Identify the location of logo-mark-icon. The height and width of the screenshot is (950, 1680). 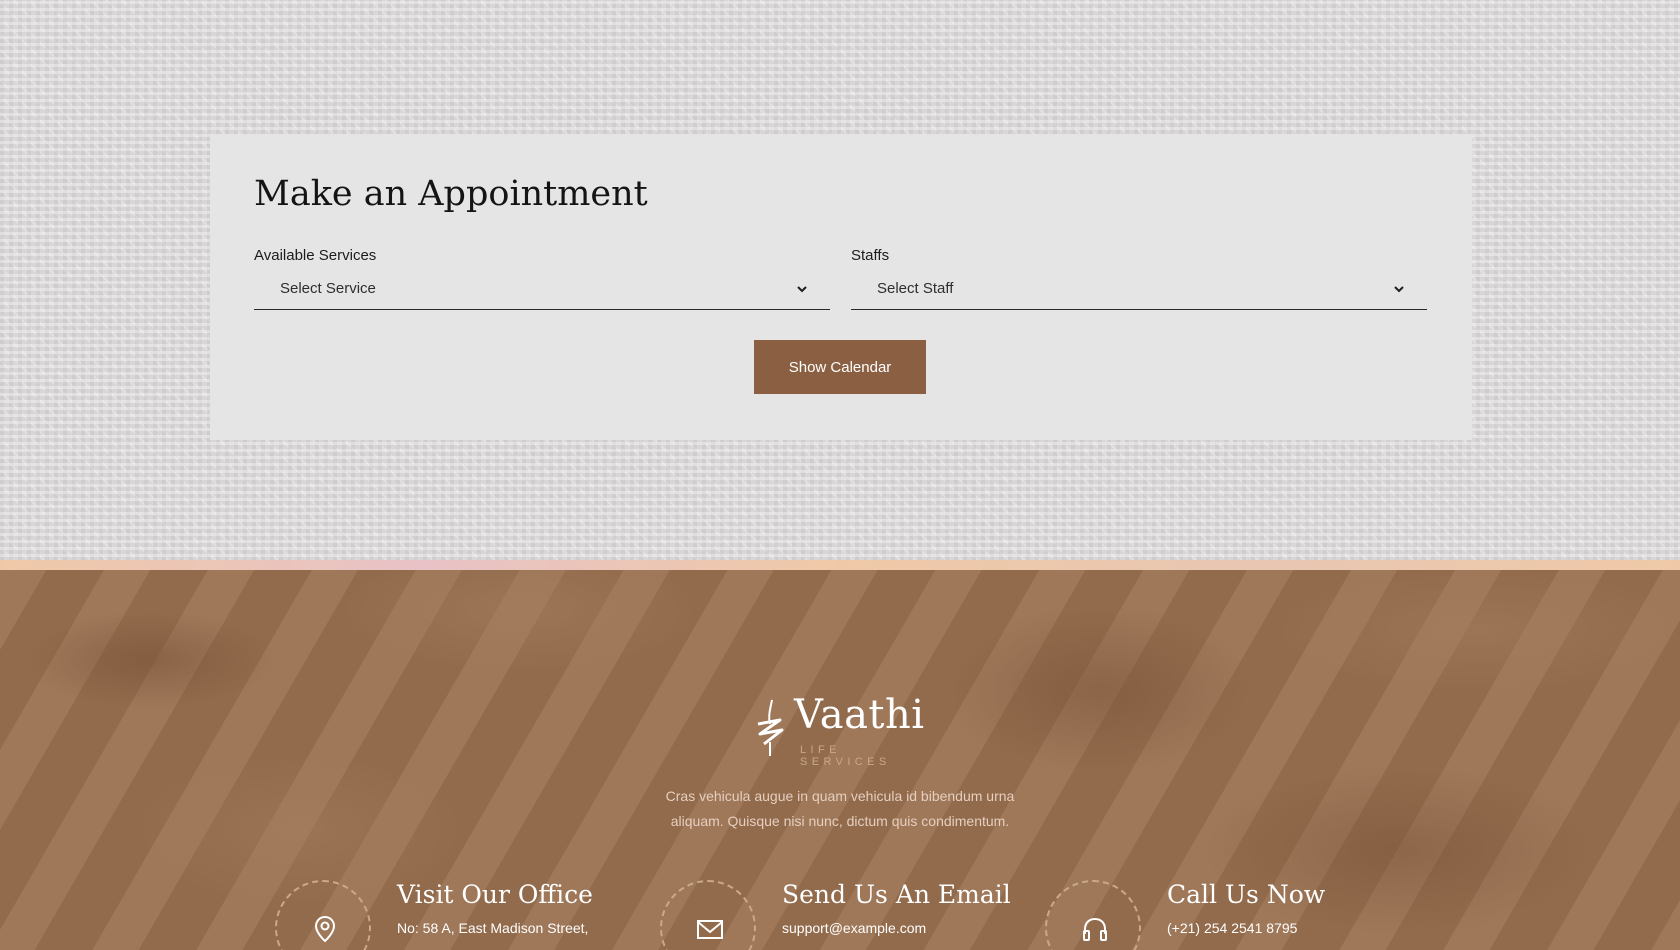
(770, 727).